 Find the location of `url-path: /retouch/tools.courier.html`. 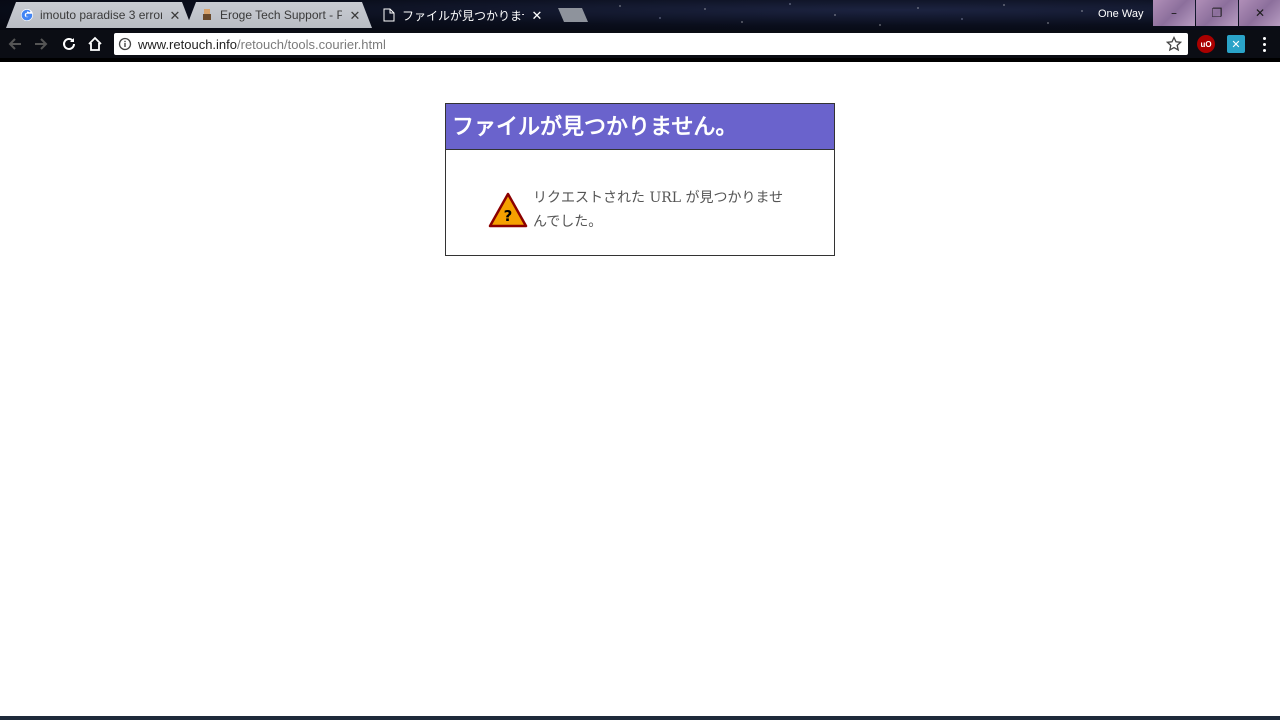

url-path: /retouch/tools.courier.html is located at coordinates (311, 44).